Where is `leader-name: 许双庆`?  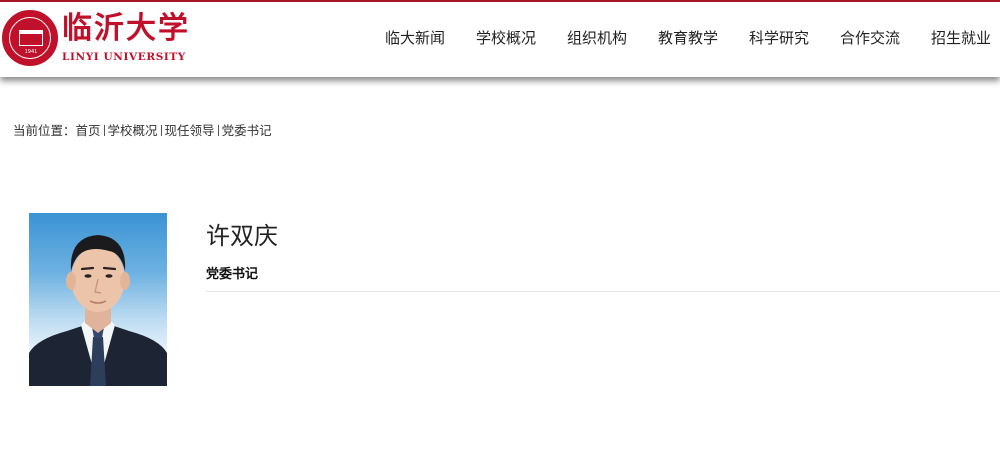
leader-name: 许双庆 is located at coordinates (242, 236).